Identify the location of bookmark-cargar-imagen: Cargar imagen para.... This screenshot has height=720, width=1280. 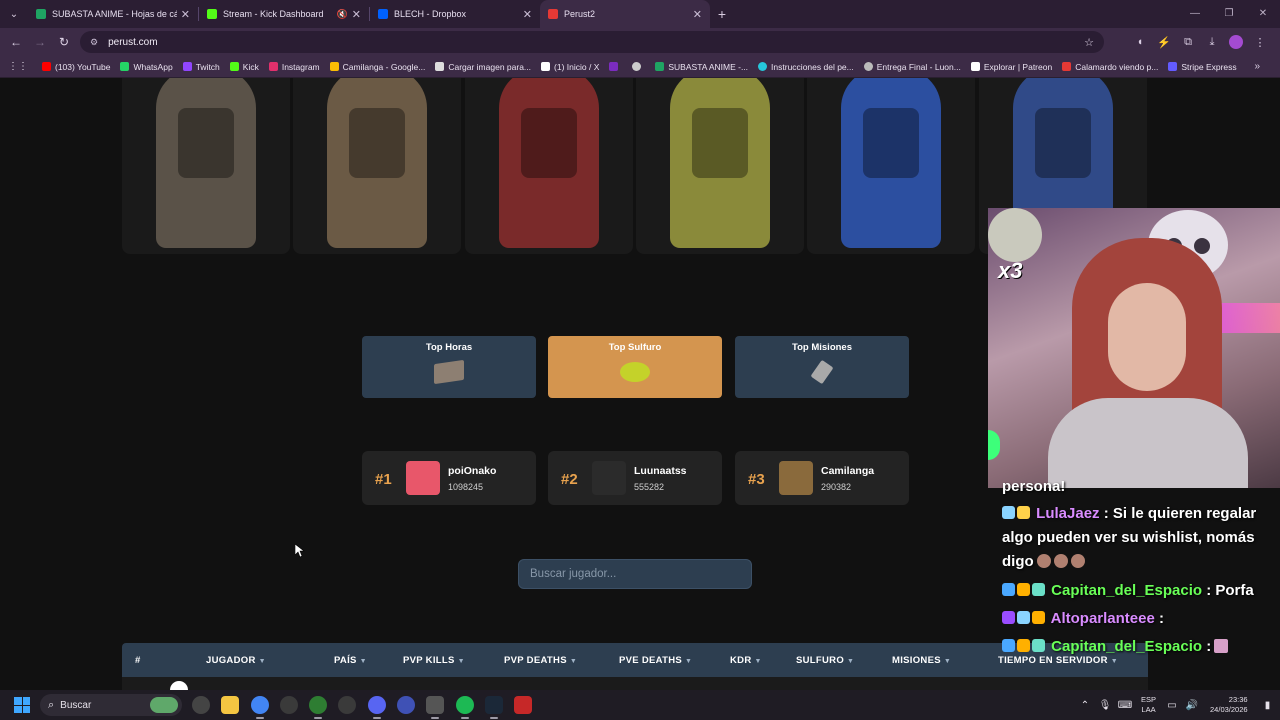
(483, 67).